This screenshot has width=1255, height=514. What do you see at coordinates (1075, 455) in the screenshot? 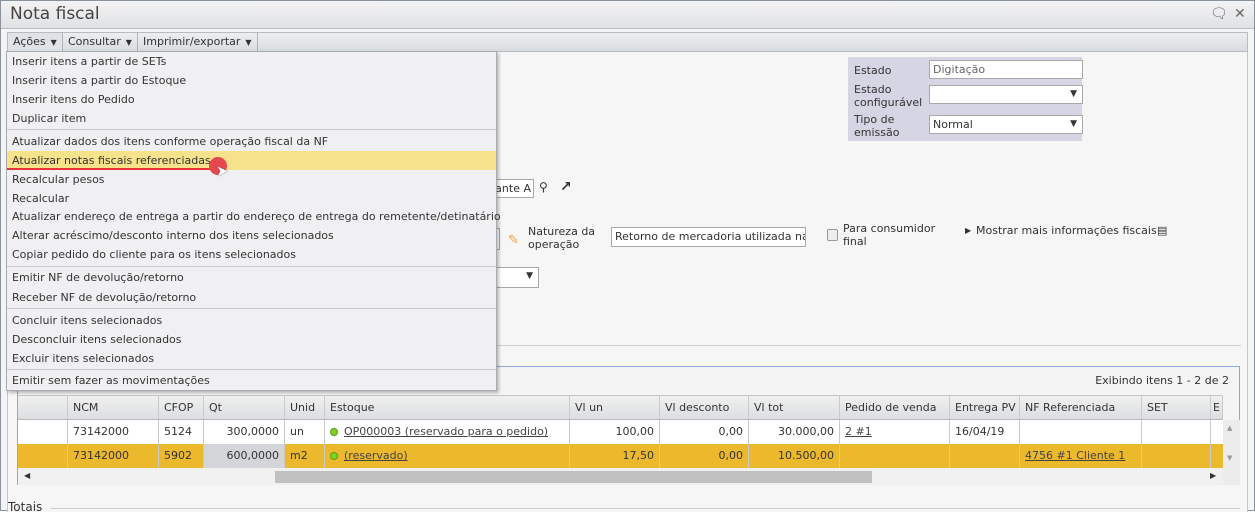
I see `nf-ref-link: 4756 #1 Cliente 1` at bounding box center [1075, 455].